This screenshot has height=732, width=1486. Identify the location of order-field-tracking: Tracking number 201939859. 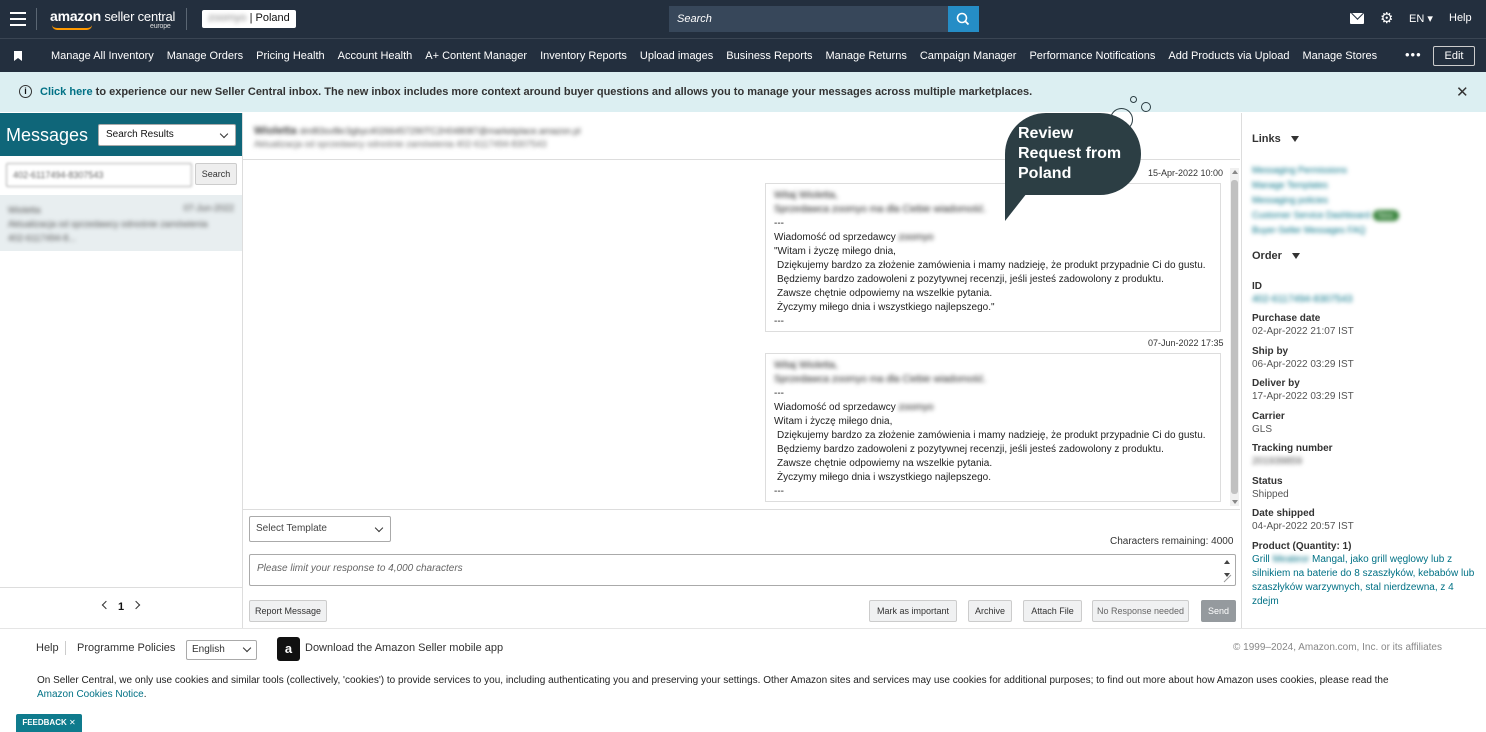
(1292, 455).